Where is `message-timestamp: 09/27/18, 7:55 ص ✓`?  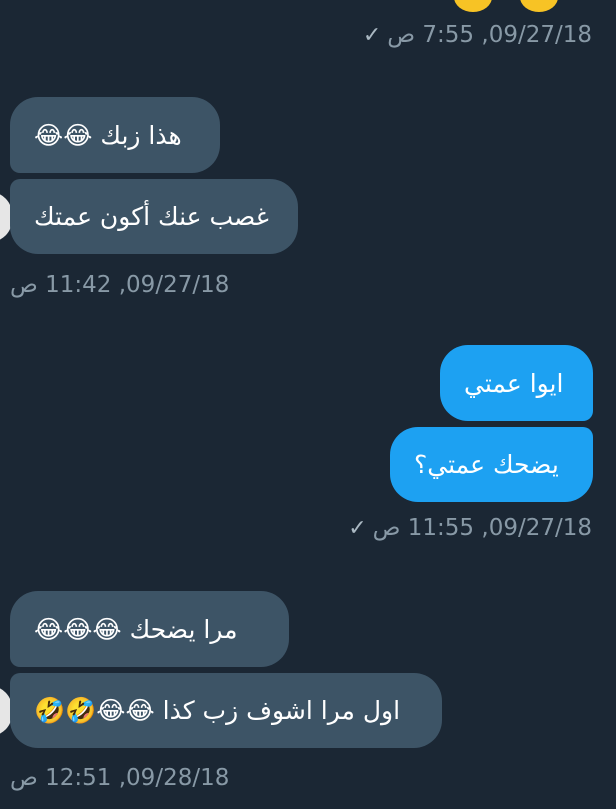 message-timestamp: 09/27/18, 7:55 ص ✓ is located at coordinates (477, 35).